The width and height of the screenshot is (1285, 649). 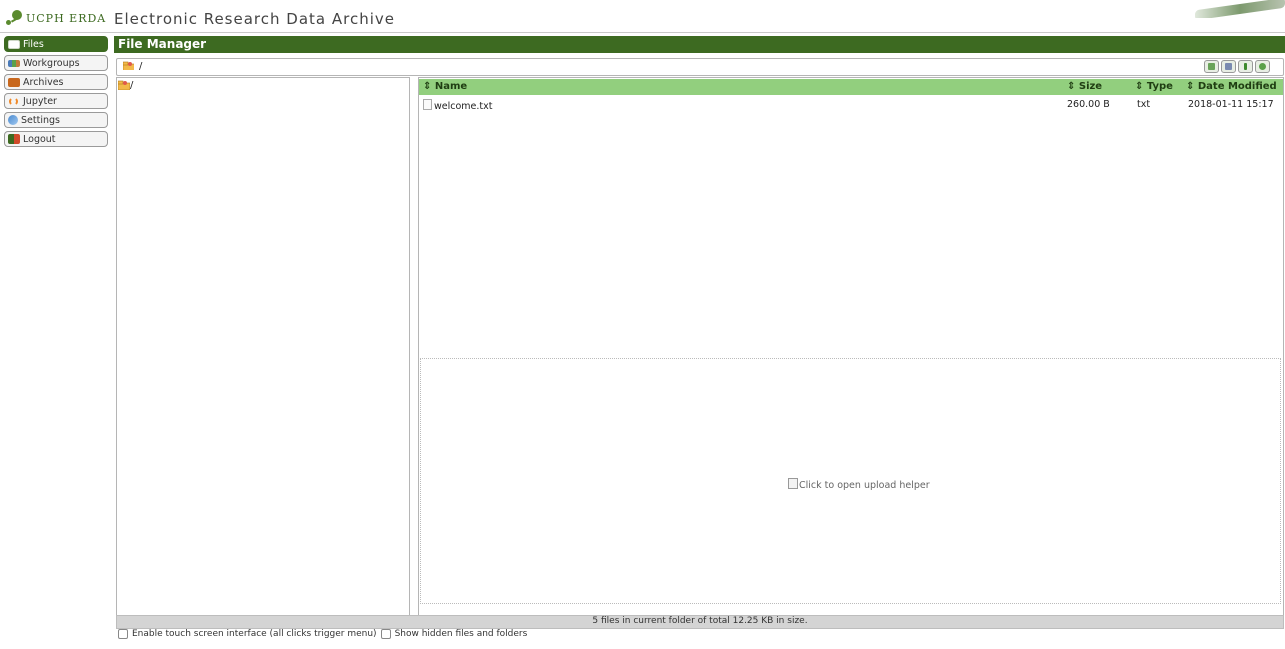 I want to click on column-header-size: ⇕ Size, so click(x=1084, y=86).